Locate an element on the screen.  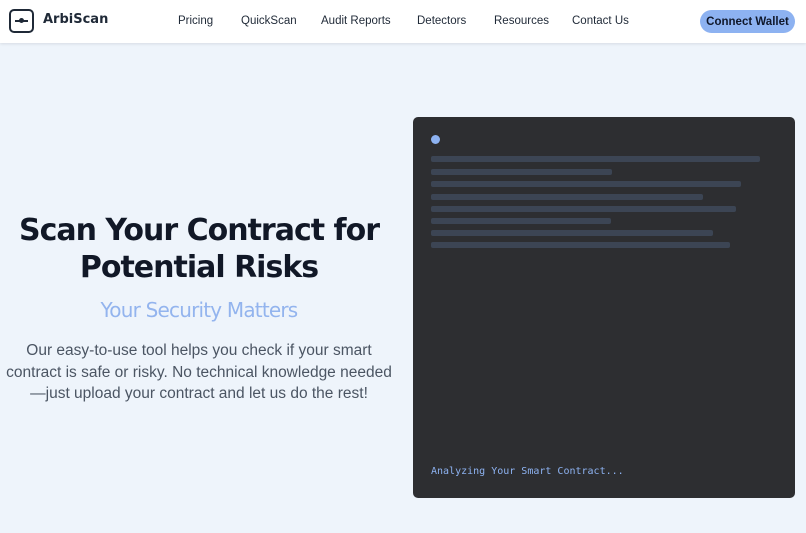
logo-icon is located at coordinates (21, 21).